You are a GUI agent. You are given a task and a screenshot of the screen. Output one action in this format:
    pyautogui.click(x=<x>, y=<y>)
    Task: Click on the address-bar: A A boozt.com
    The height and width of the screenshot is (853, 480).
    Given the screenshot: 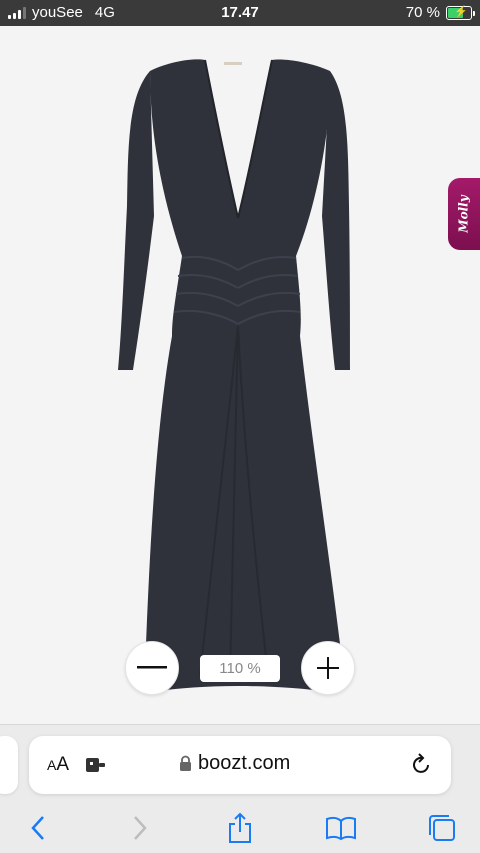 What is the action you would take?
    pyautogui.click(x=240, y=765)
    